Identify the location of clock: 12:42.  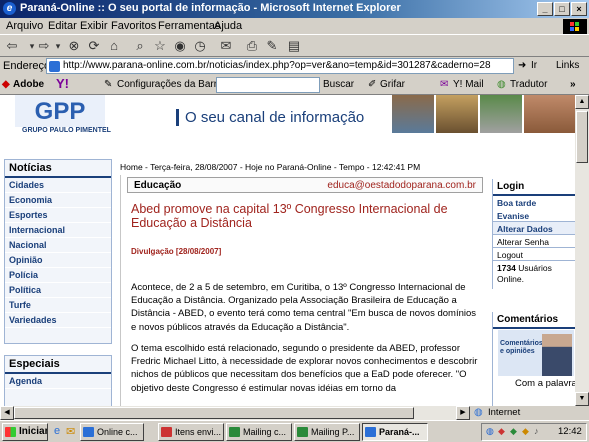
(570, 431).